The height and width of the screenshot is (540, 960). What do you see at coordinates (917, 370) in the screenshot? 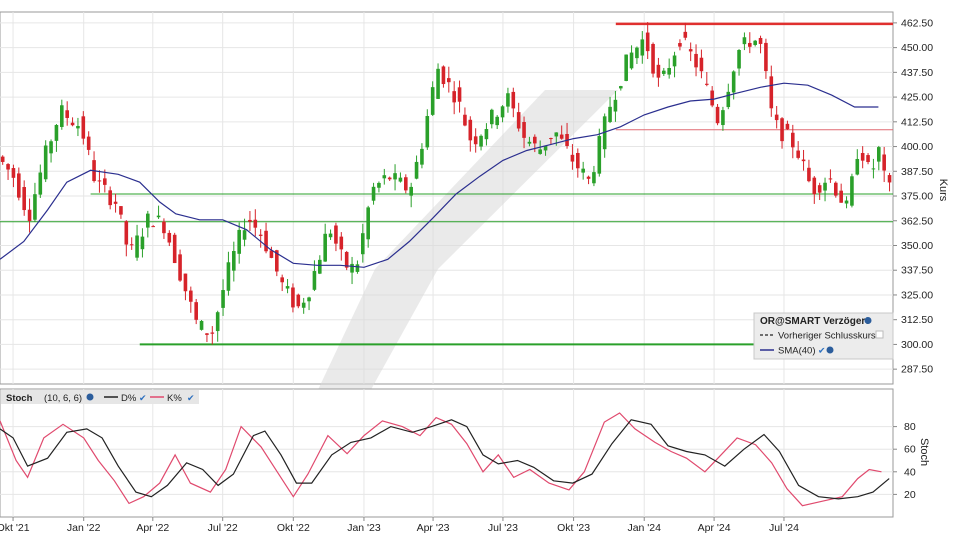
I see `price-tick-label: 287.50` at bounding box center [917, 370].